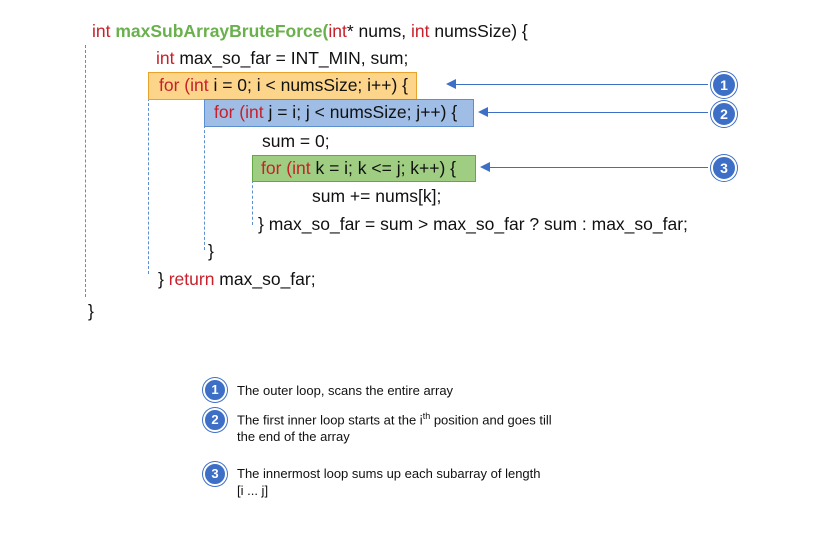  I want to click on code-line-declaration: int max_so_far = INT_MIN, sum;, so click(282, 58).